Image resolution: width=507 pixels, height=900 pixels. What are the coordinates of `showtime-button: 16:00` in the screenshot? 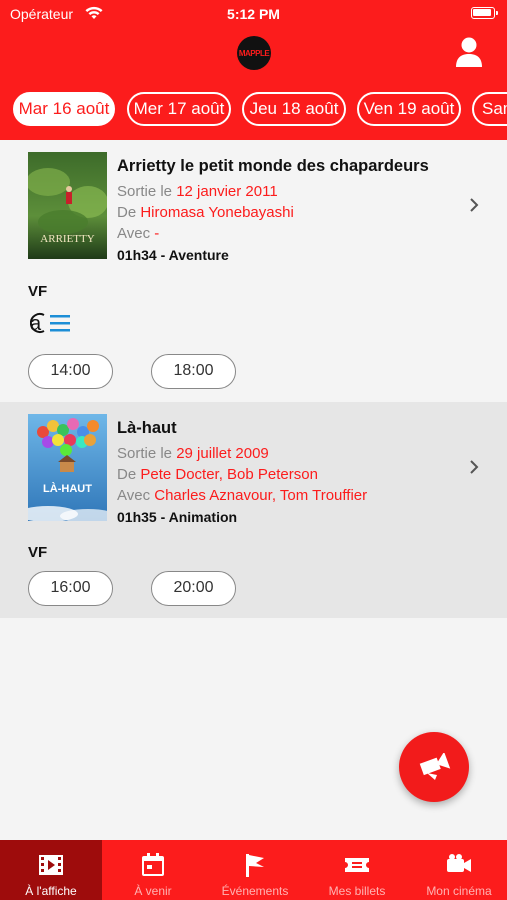 It's located at (70, 588).